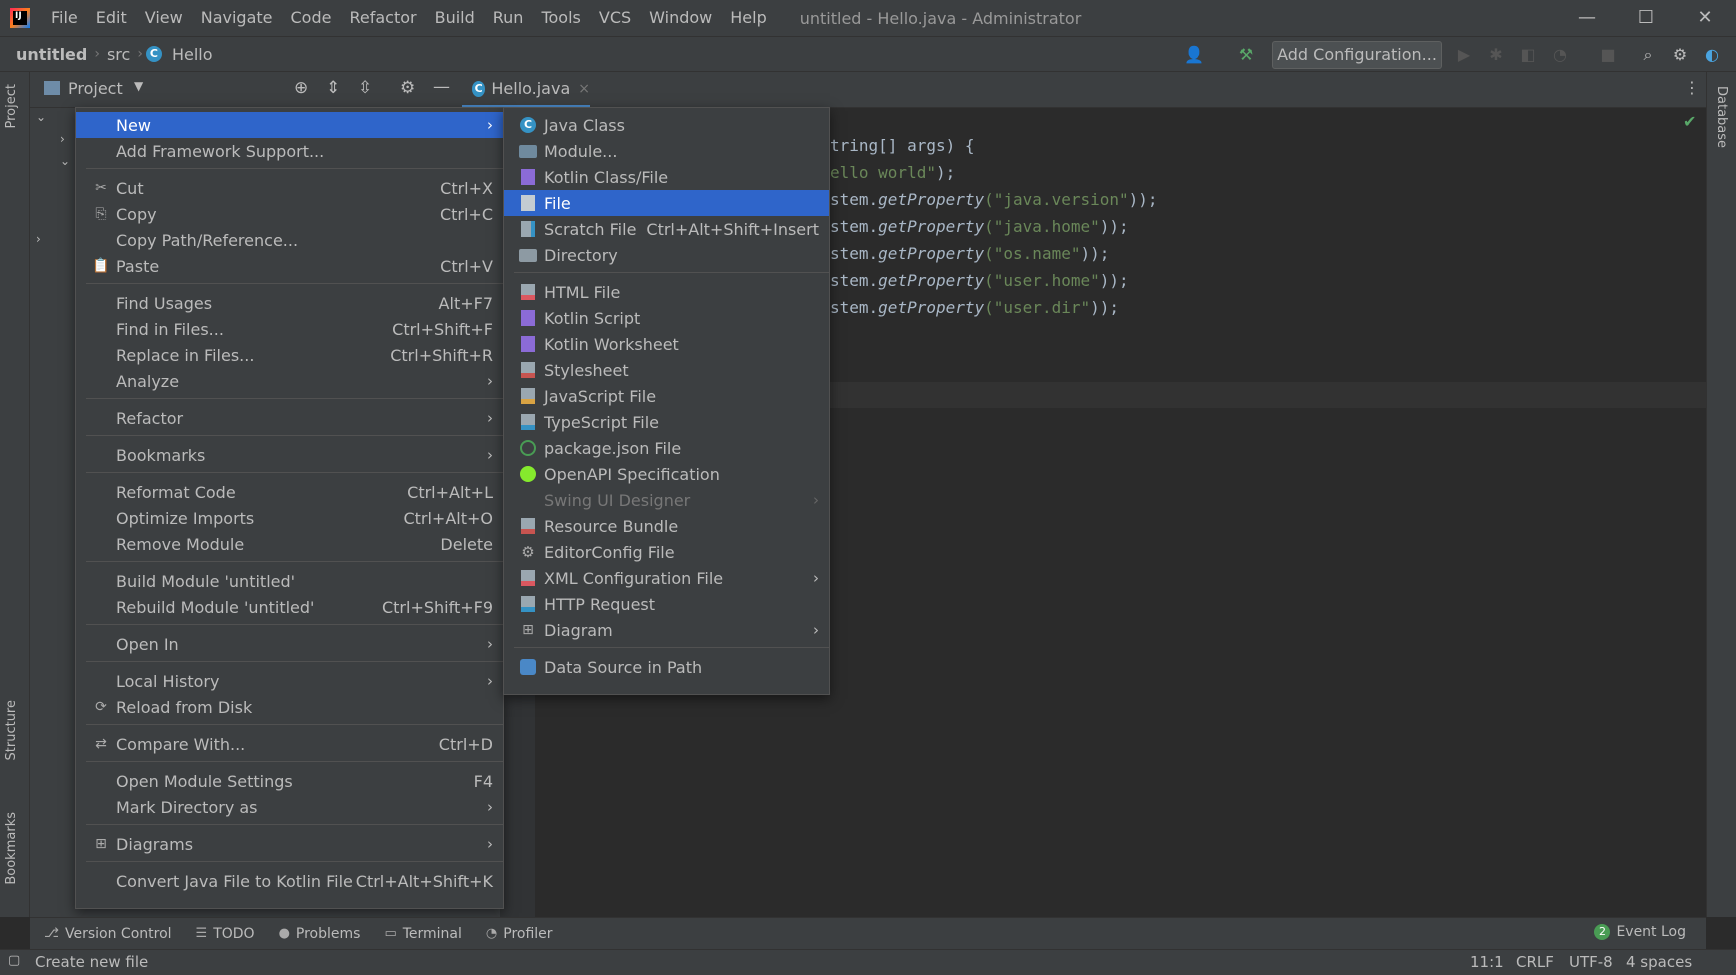  What do you see at coordinates (289, 844) in the screenshot?
I see `menu-item-diagrams: ⊞ Diagrams ›` at bounding box center [289, 844].